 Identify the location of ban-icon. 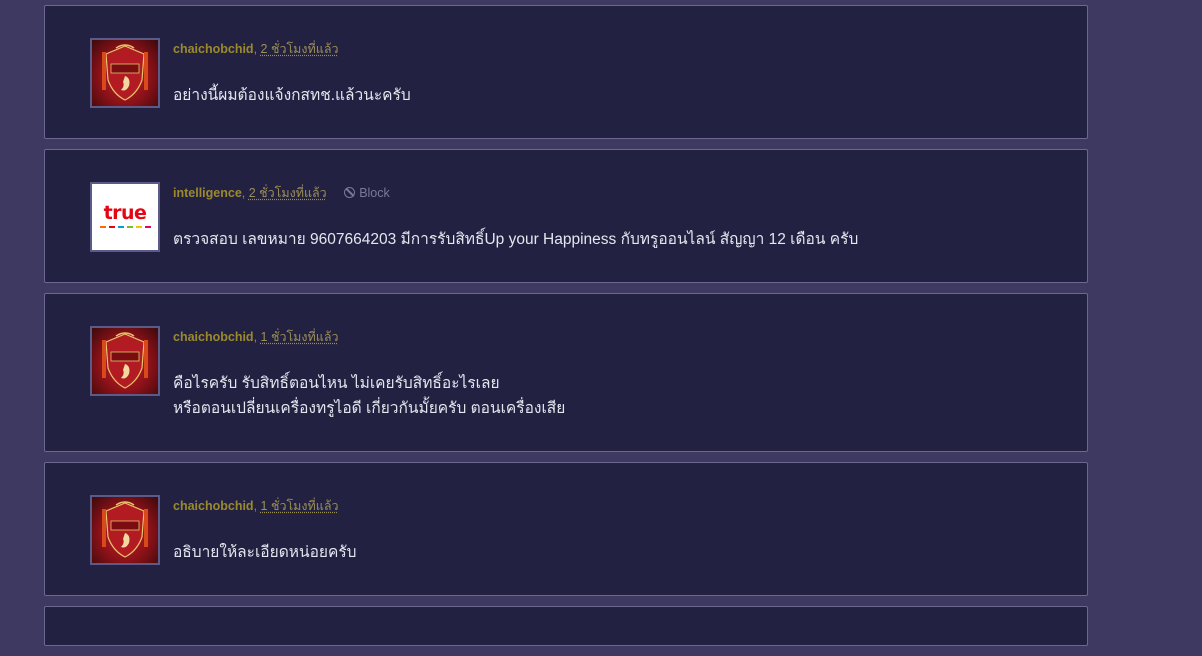
(350, 192).